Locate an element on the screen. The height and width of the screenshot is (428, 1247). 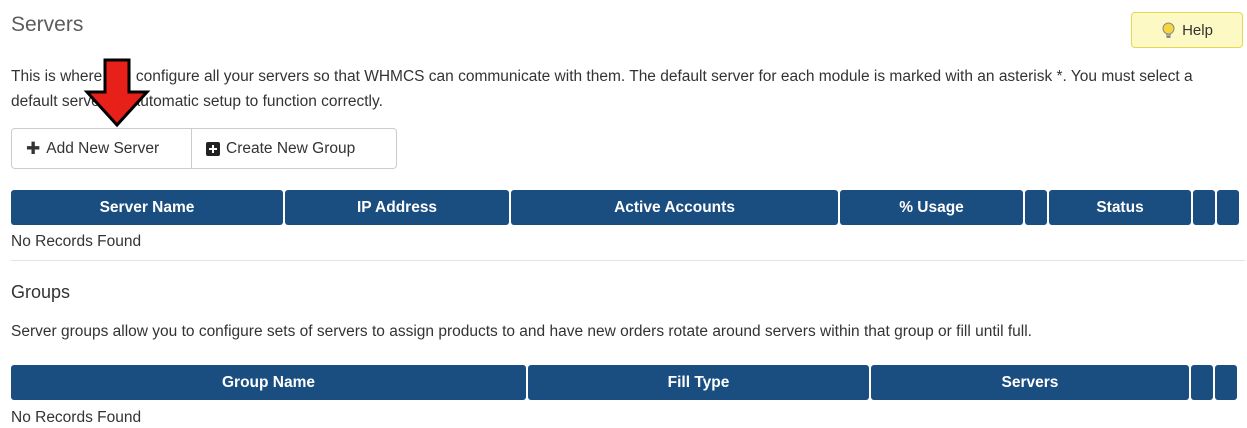
column-status: Status is located at coordinates (1120, 207).